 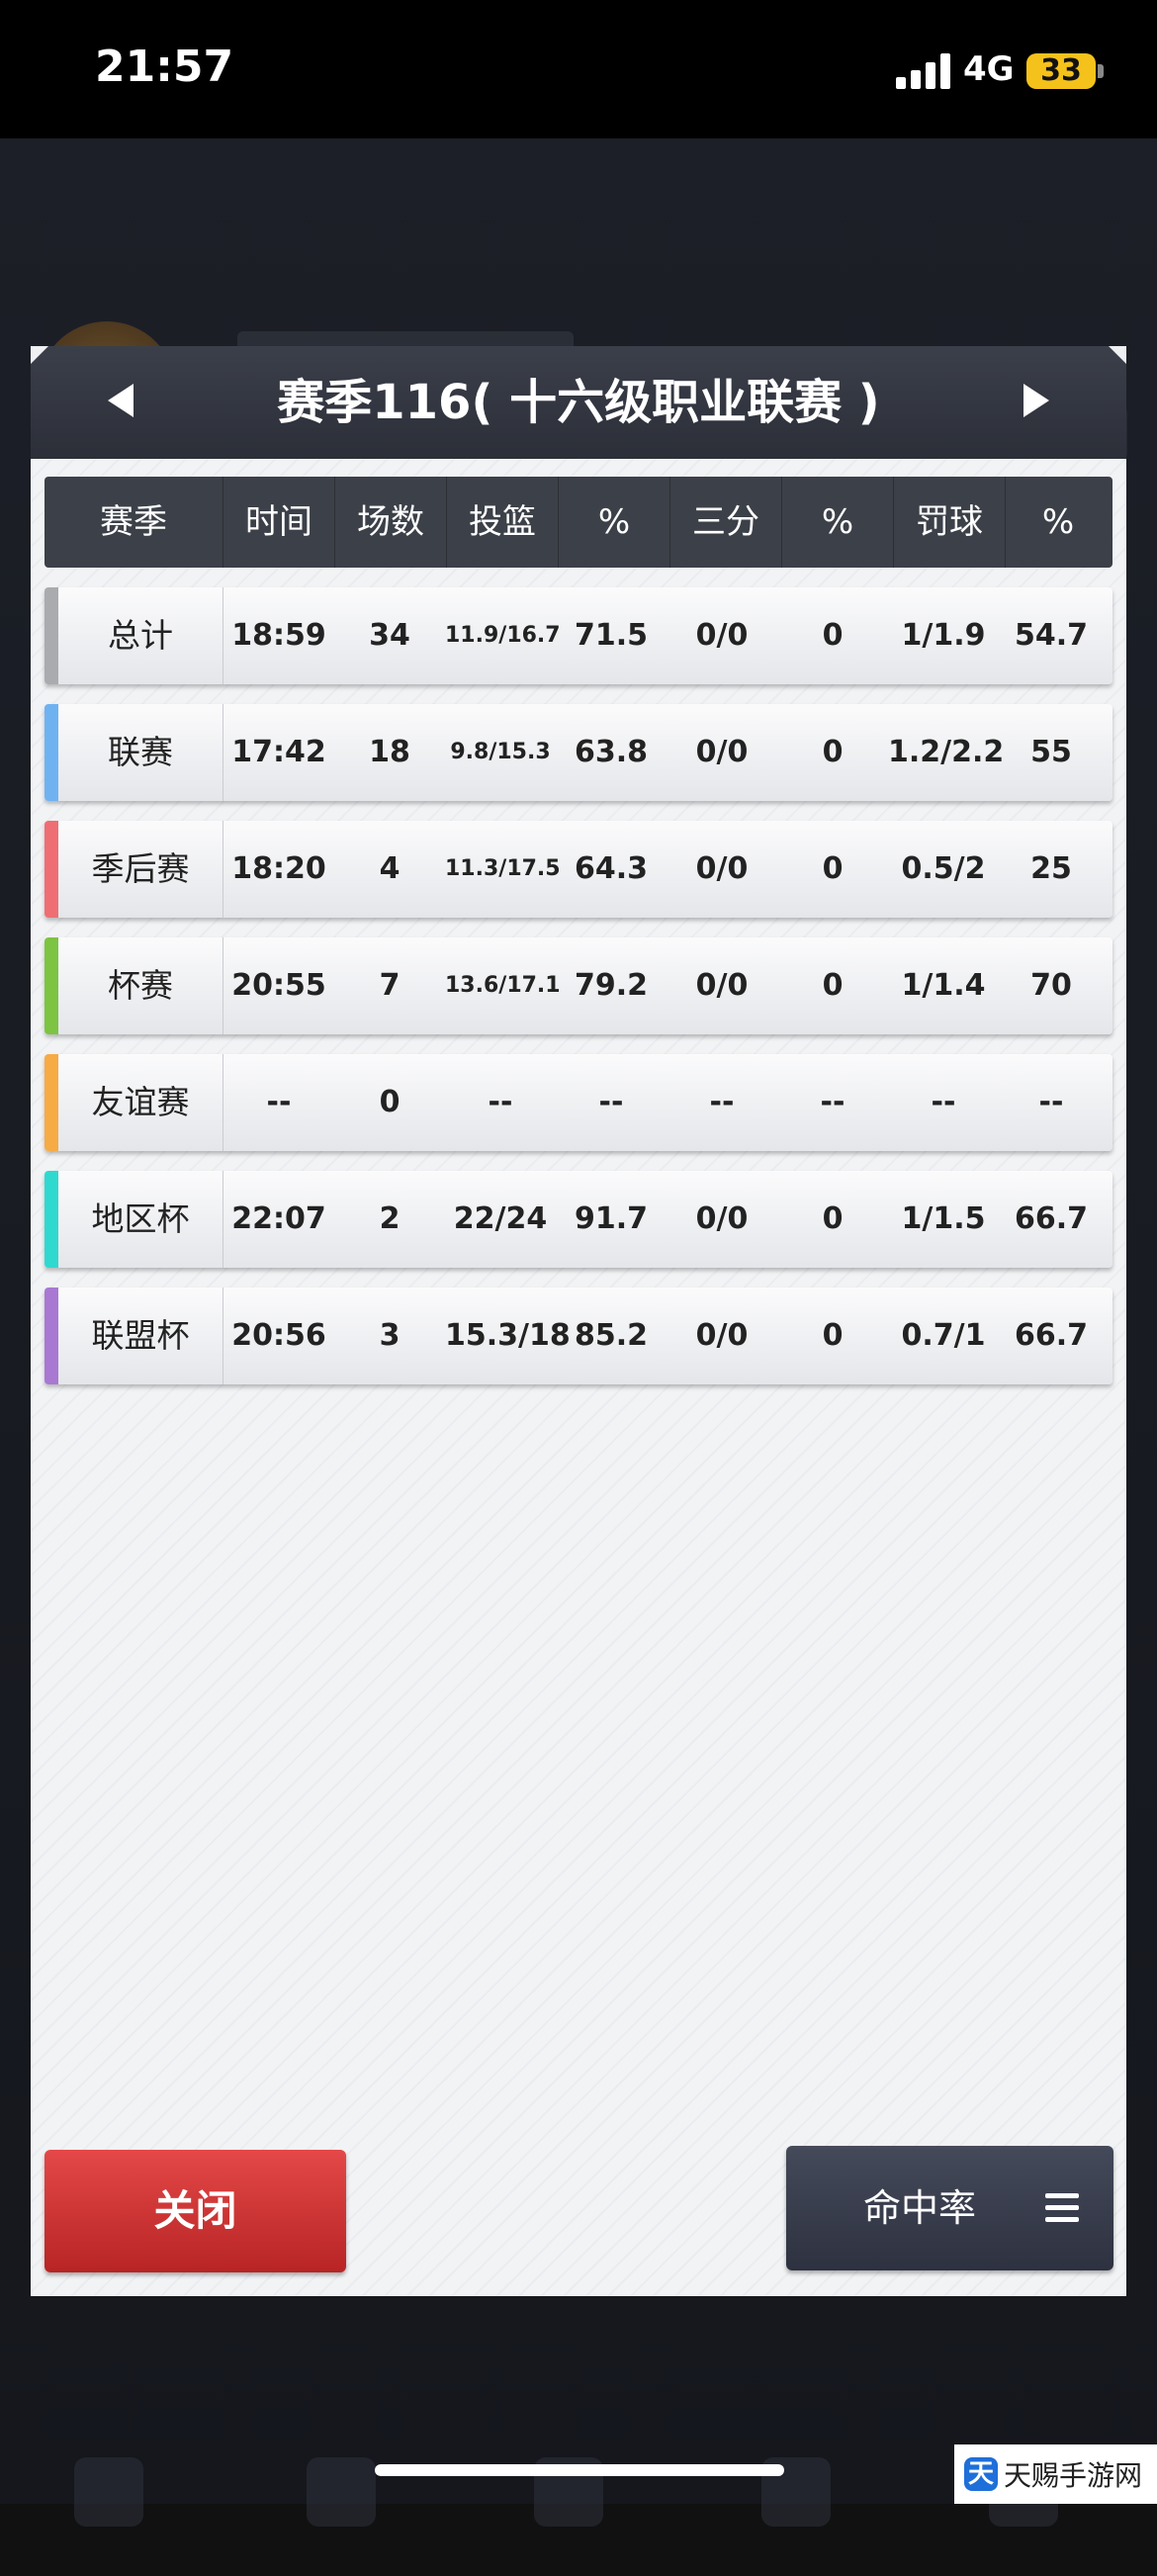 I want to click on stat-cell: 9.8/15.3, so click(x=500, y=752).